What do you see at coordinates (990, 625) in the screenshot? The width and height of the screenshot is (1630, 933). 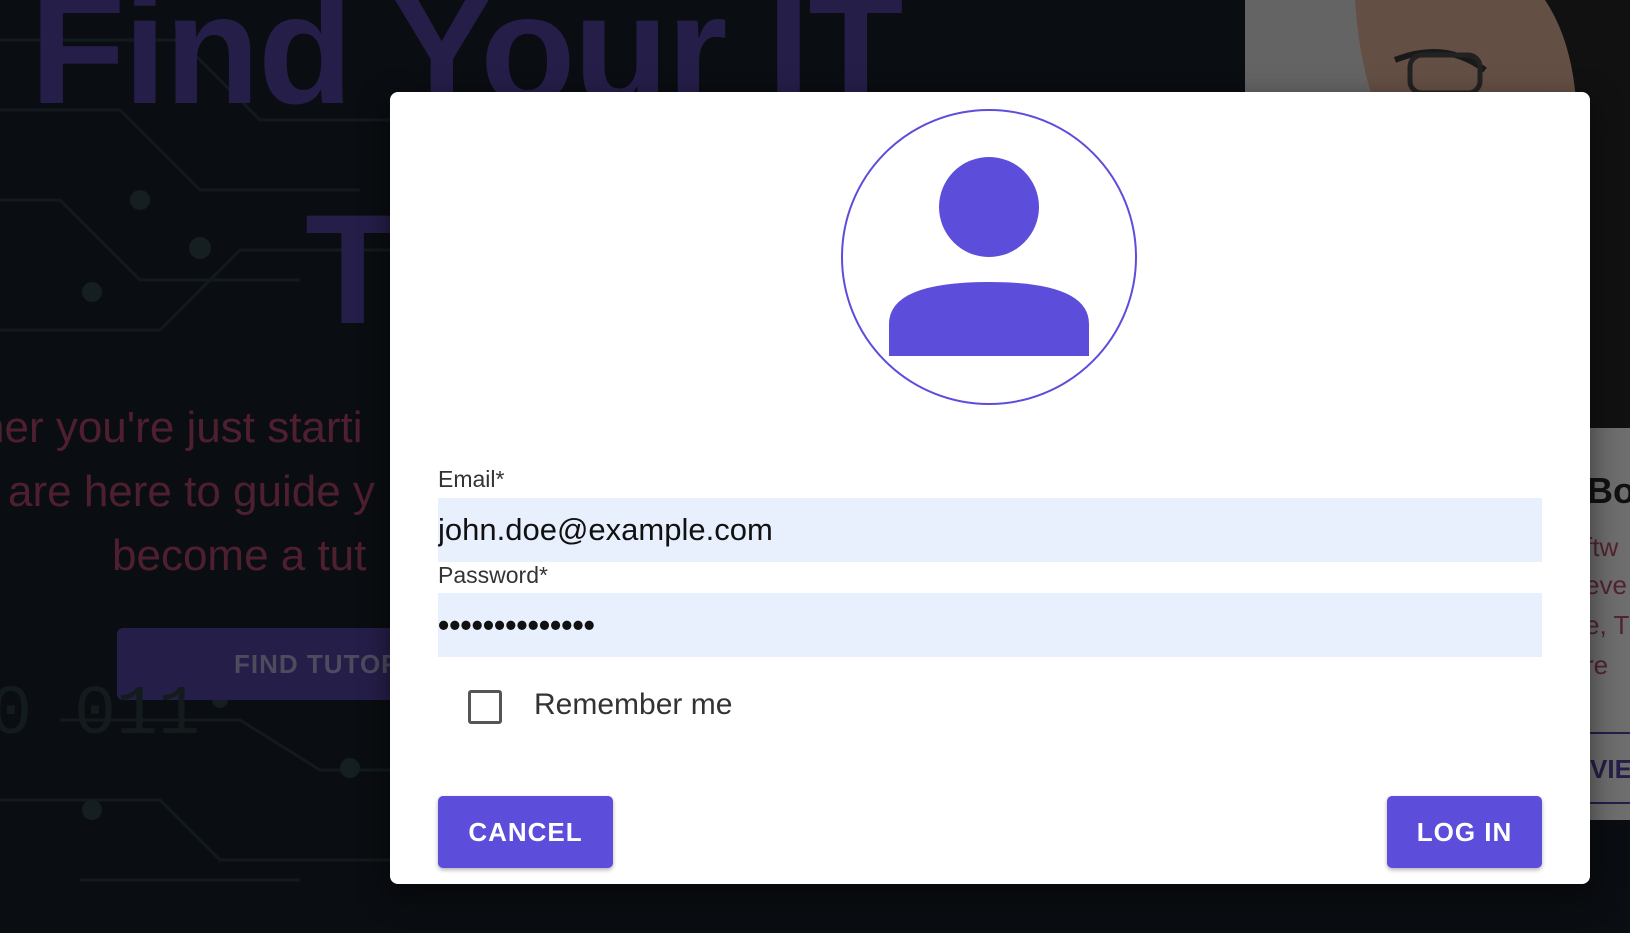 I see `password-field: ••••••••••••••` at bounding box center [990, 625].